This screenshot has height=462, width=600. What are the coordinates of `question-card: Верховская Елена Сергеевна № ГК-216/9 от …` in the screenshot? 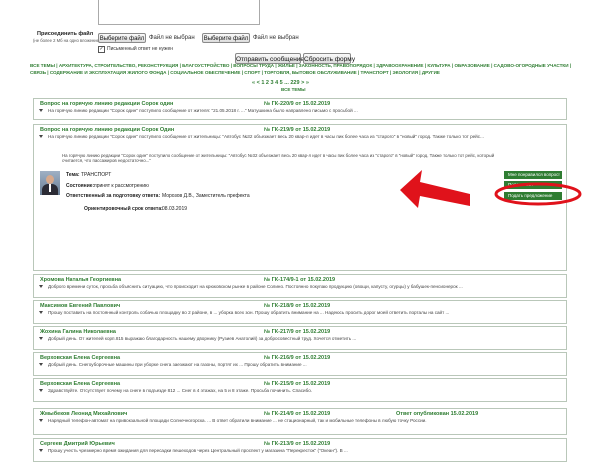 It's located at (300, 364).